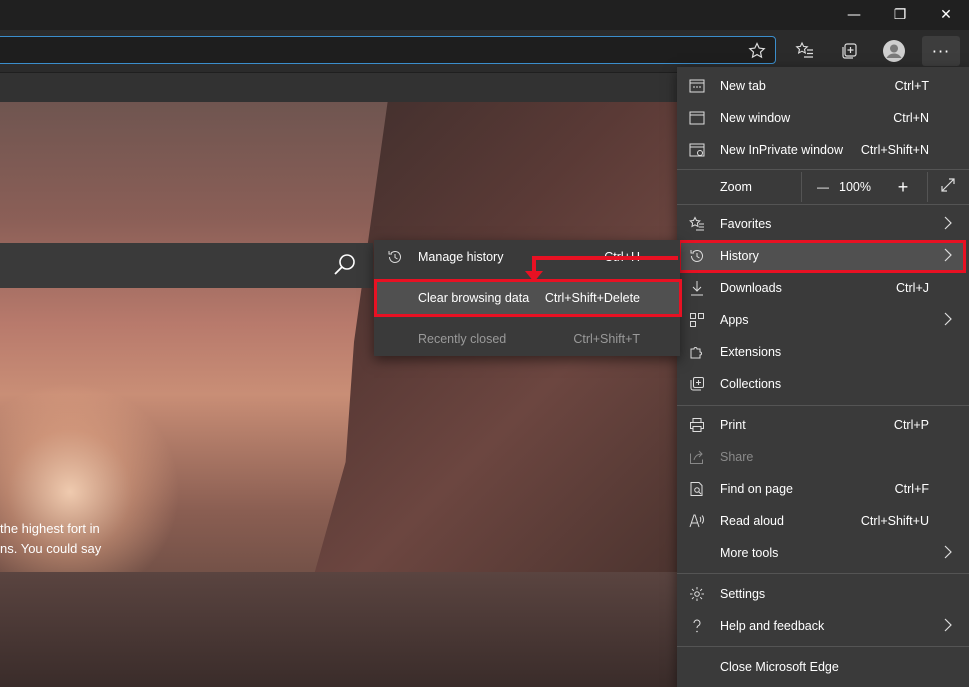 Image resolution: width=969 pixels, height=687 pixels. Describe the element at coordinates (894, 150) in the screenshot. I see `menu-item-shortcut: Ctrl+Shift+N` at that location.